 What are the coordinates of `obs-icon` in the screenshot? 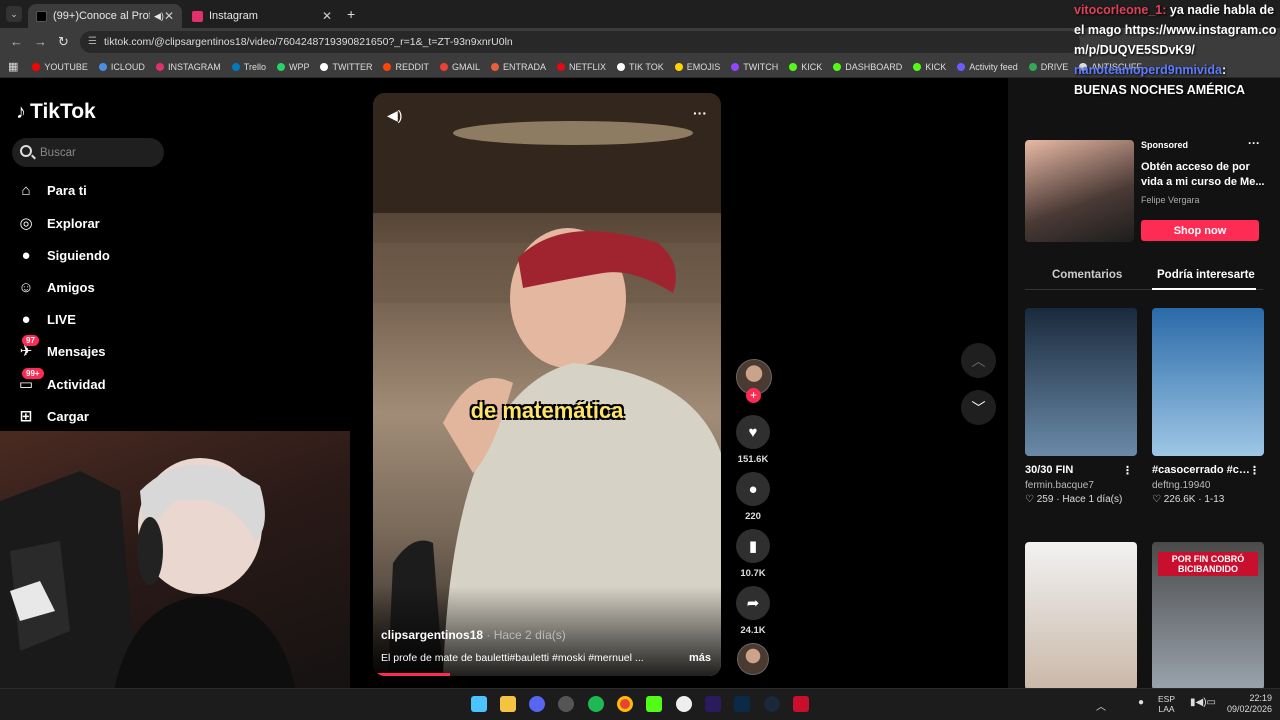 It's located at (566, 704).